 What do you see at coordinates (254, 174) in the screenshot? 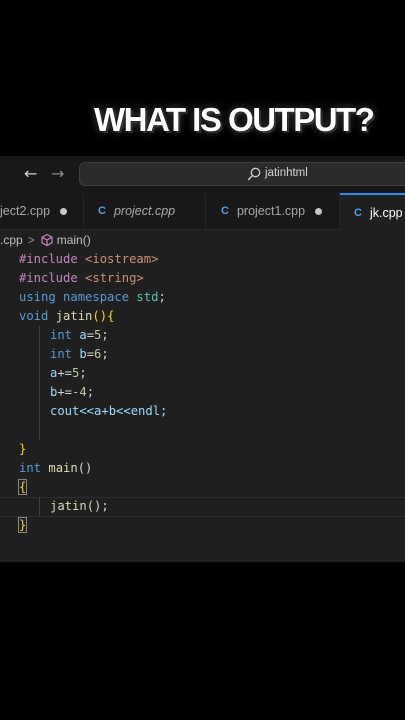
I see `search-icon` at bounding box center [254, 174].